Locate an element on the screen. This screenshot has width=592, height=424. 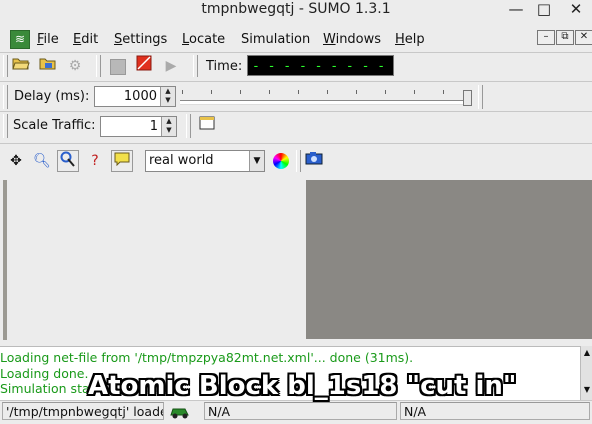
view-splitter is located at coordinates (5, 260).